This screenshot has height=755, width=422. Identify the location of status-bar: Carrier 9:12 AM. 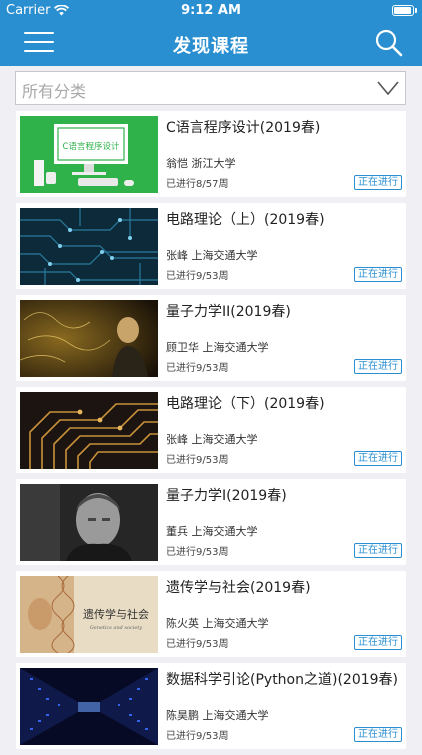
(211, 11).